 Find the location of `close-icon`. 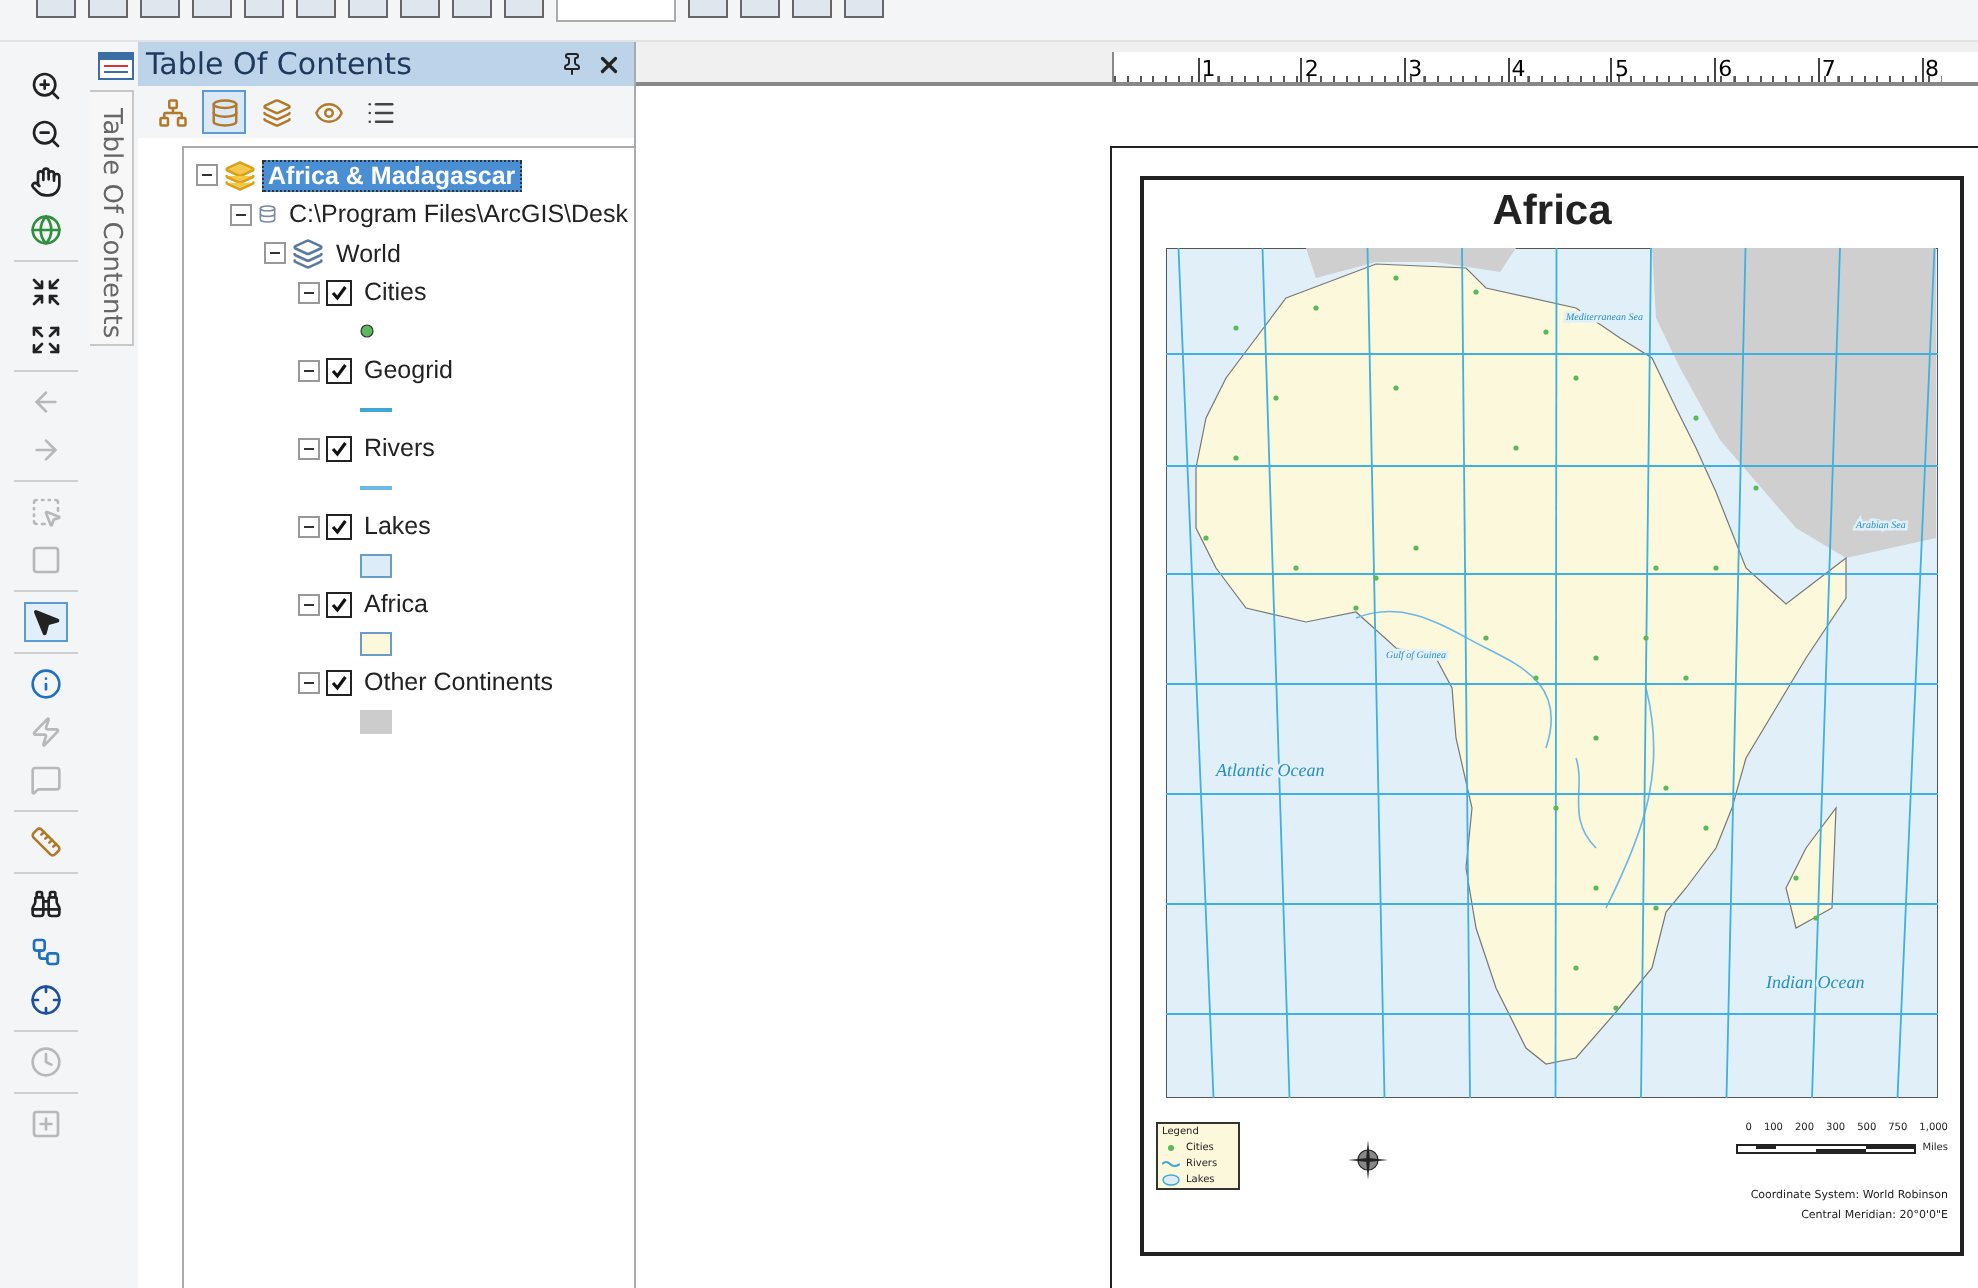

close-icon is located at coordinates (609, 64).